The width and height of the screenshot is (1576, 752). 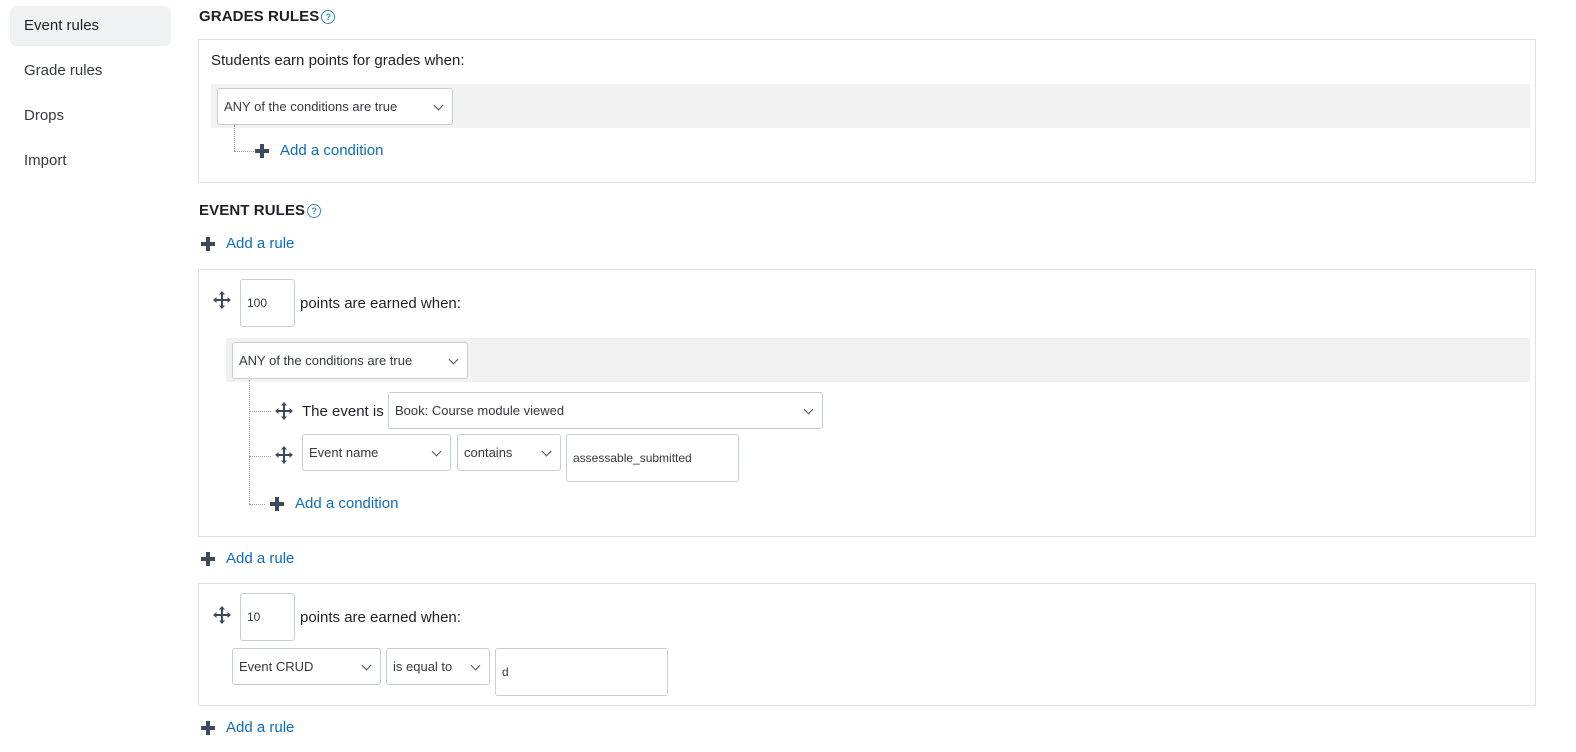 I want to click on operator-select: is equal to, so click(x=438, y=666).